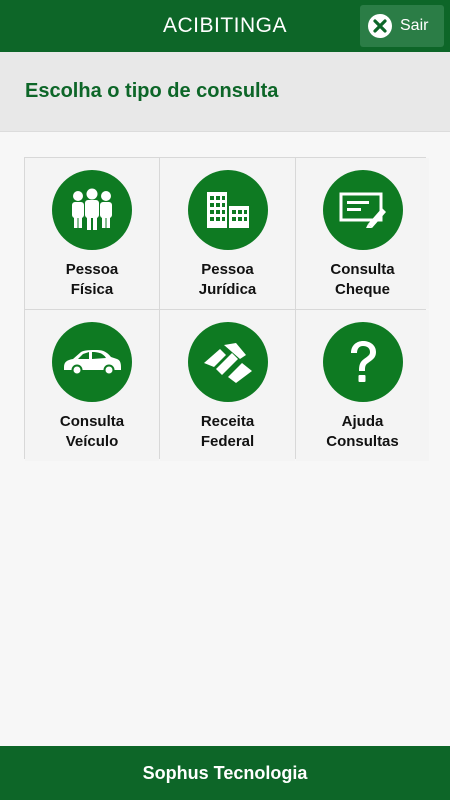  Describe the element at coordinates (380, 26) in the screenshot. I see `close-icon` at that location.